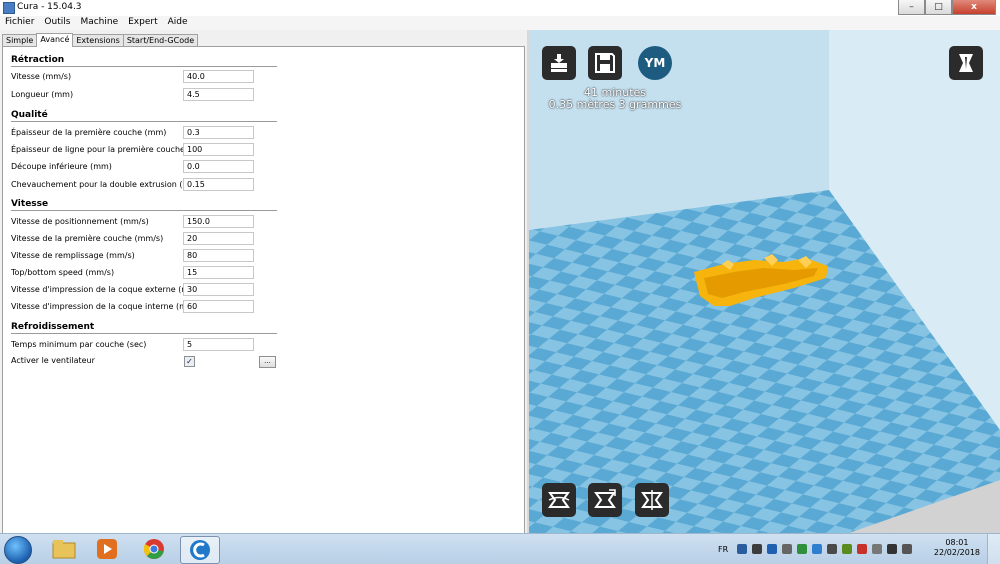 The height and width of the screenshot is (564, 1000). What do you see at coordinates (559, 500) in the screenshot?
I see `rotate-icon` at bounding box center [559, 500].